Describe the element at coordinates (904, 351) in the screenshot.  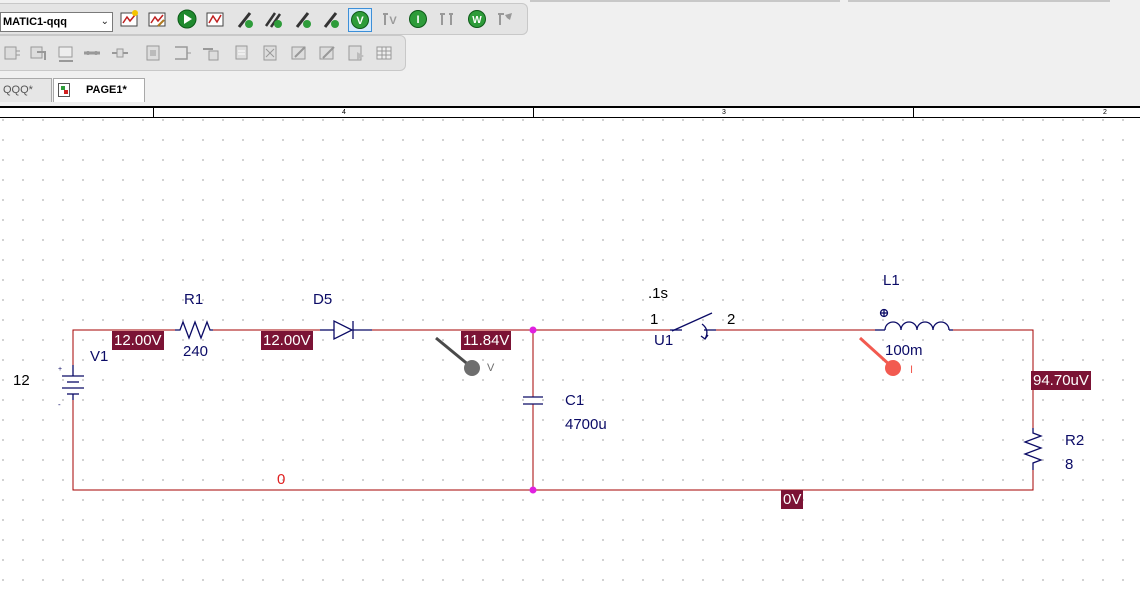
I see `l1-value: 100m` at that location.